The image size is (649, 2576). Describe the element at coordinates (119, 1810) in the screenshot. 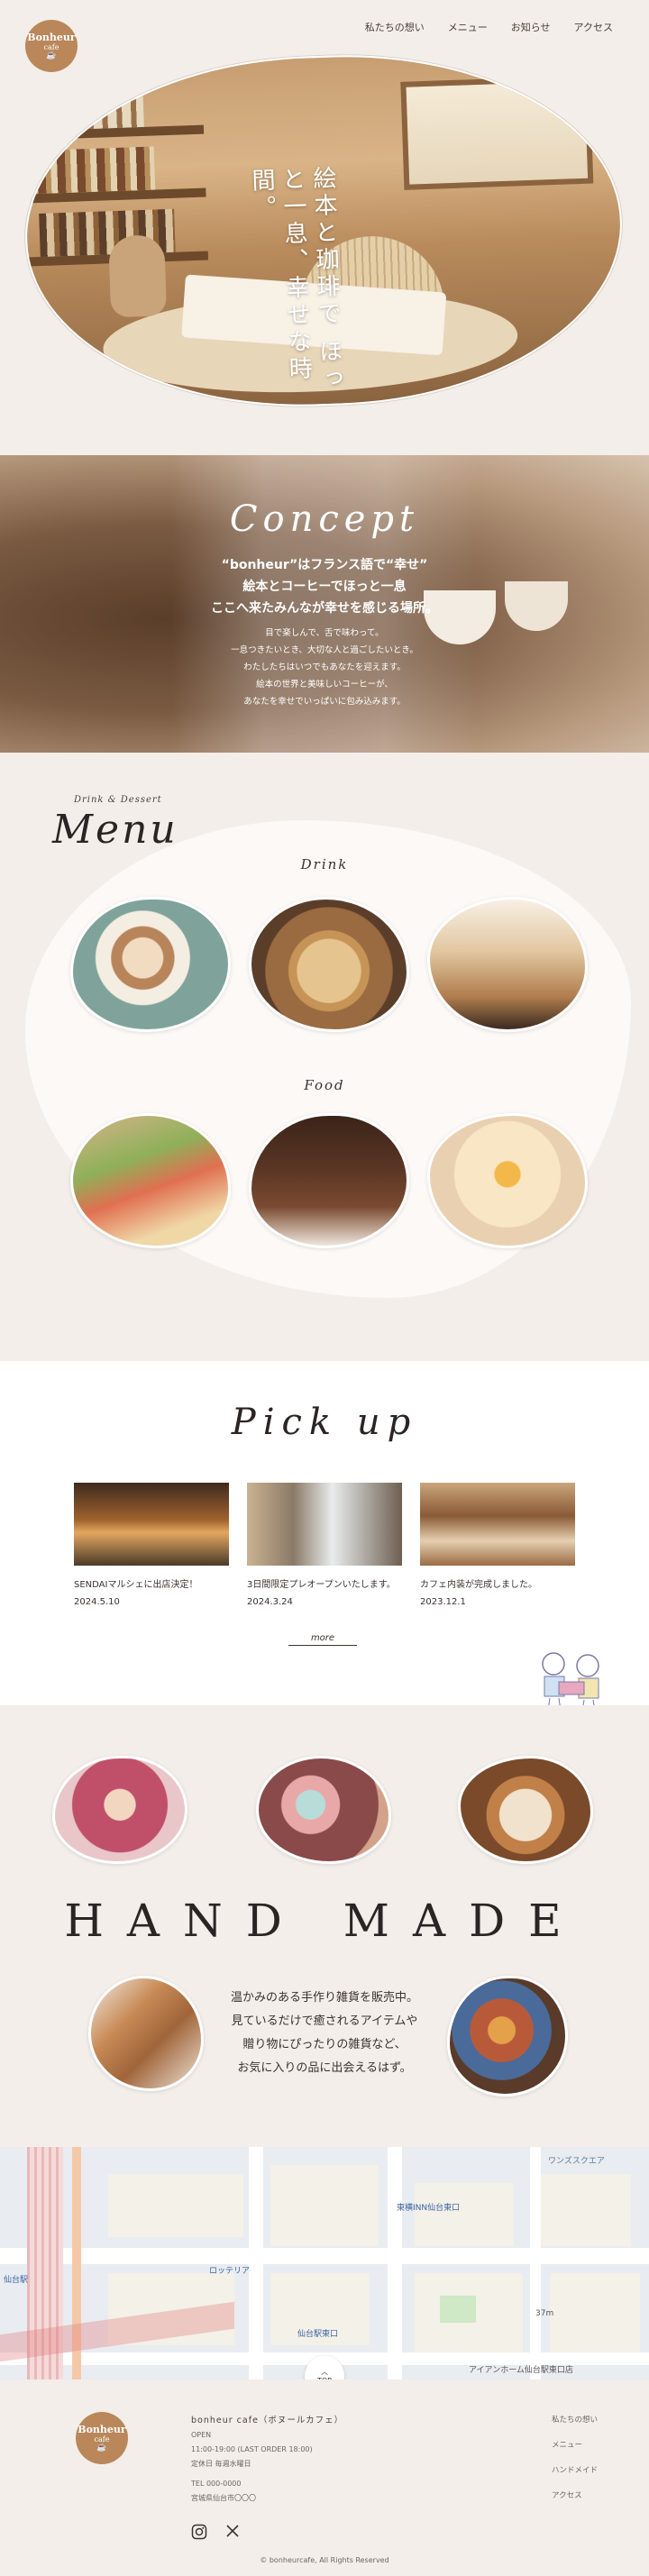

I see `handmade-scrunchie-image` at that location.